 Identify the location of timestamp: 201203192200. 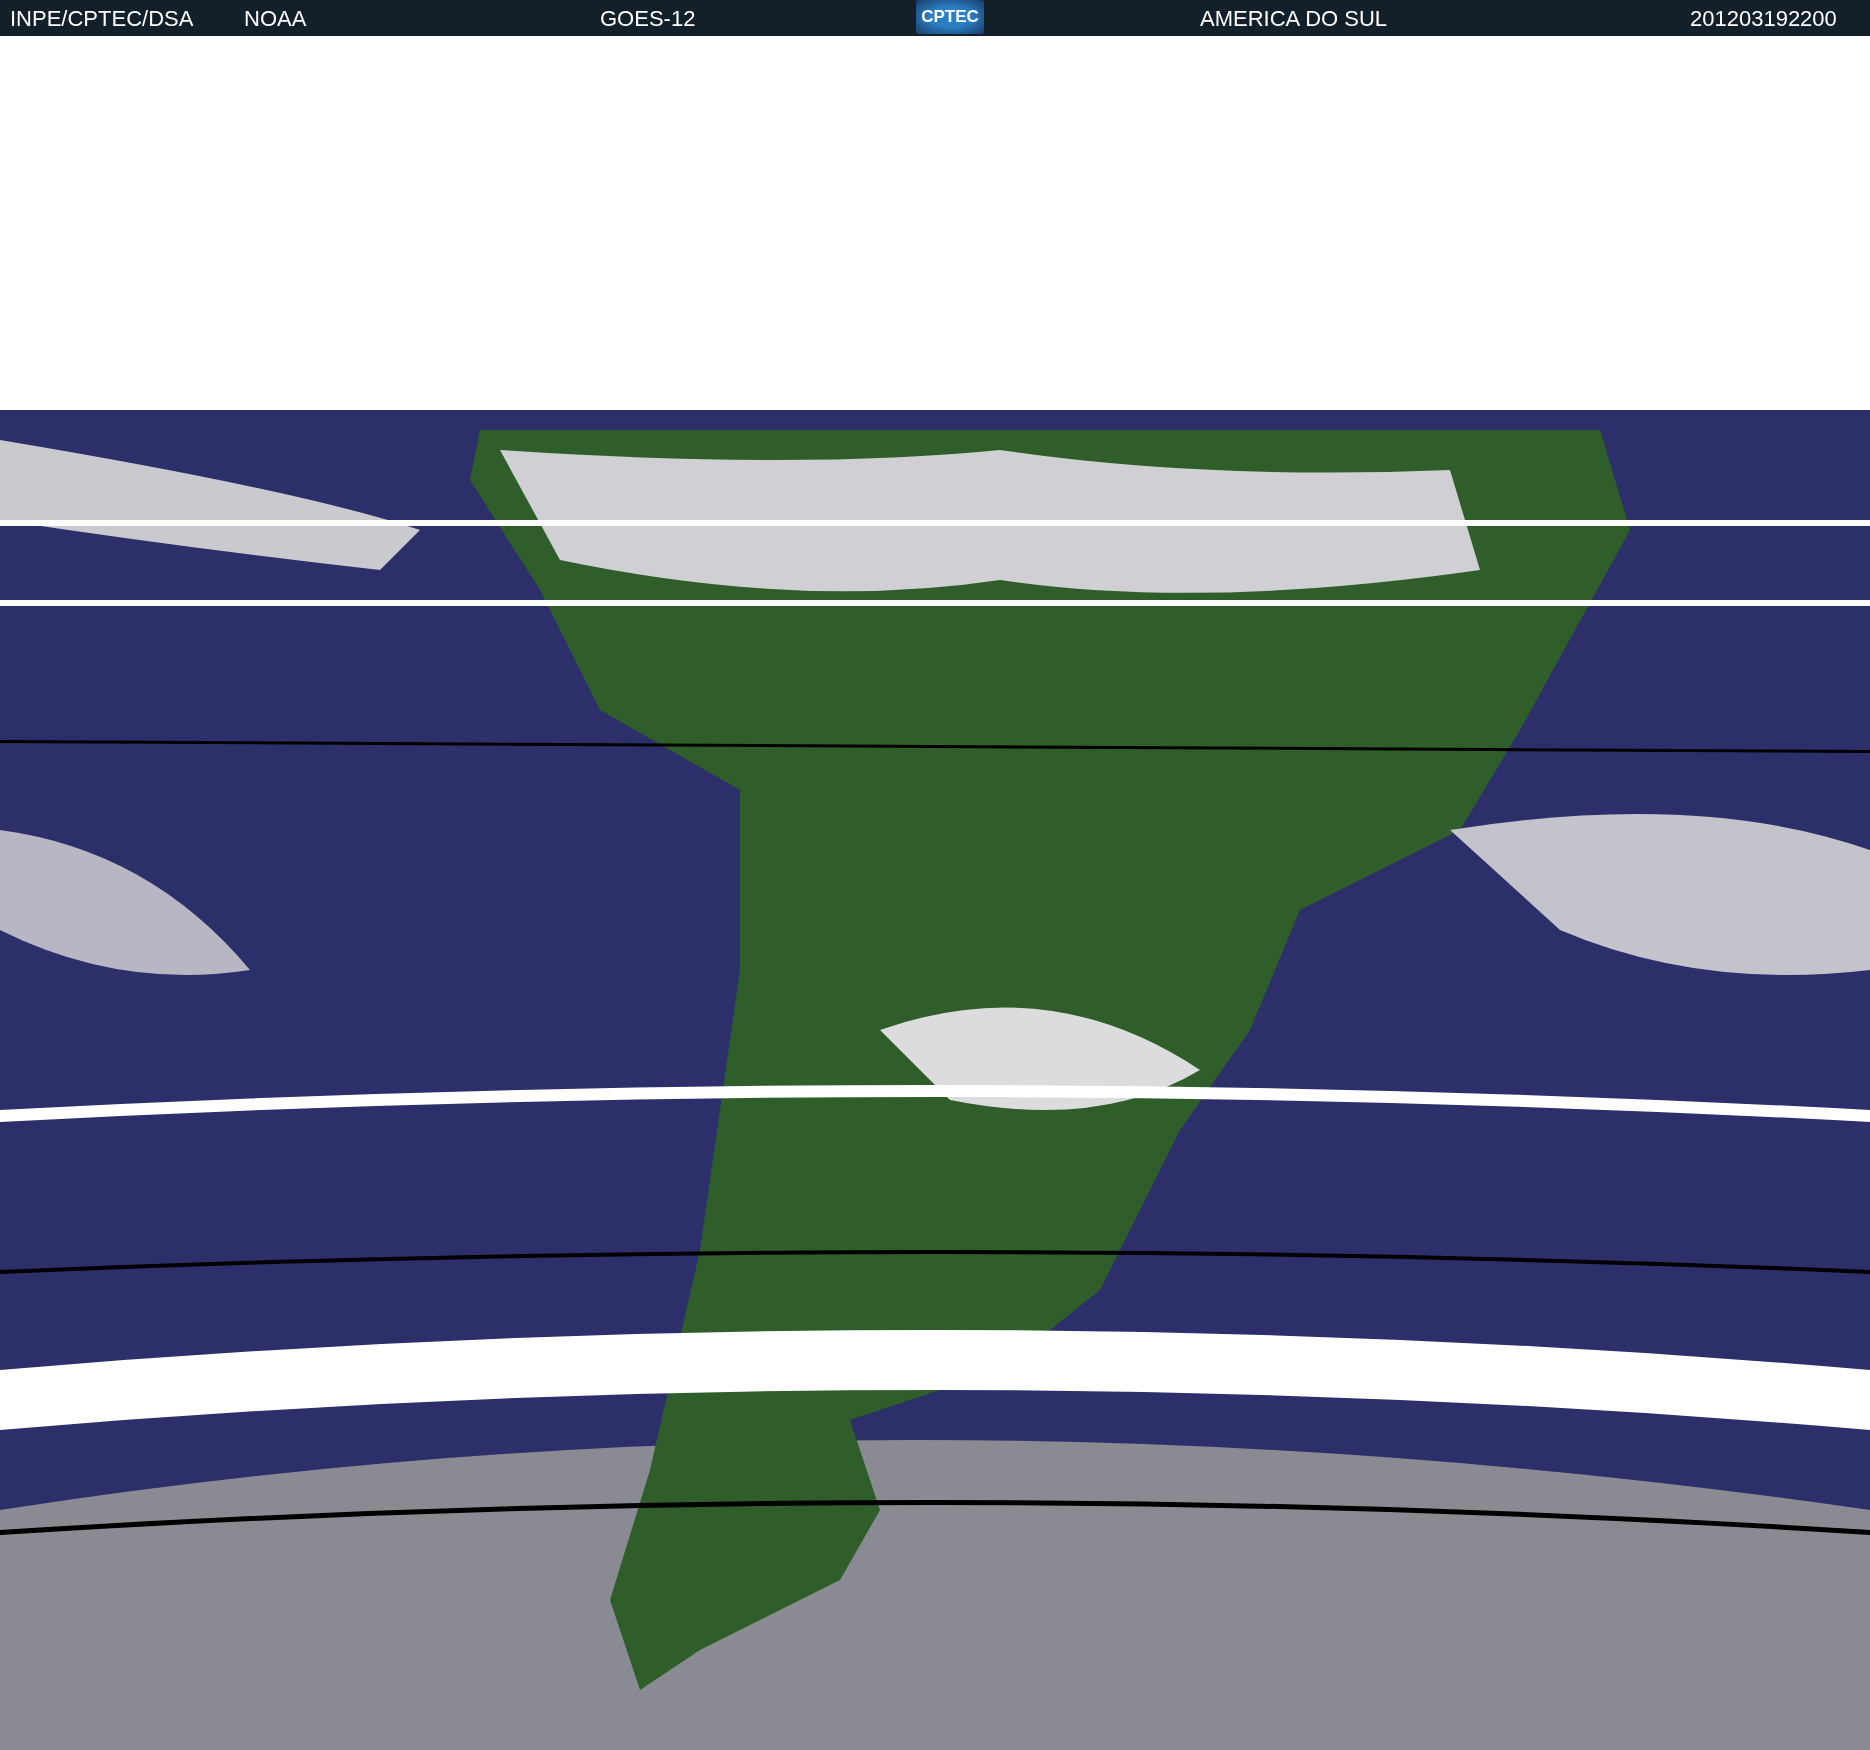
(1763, 19).